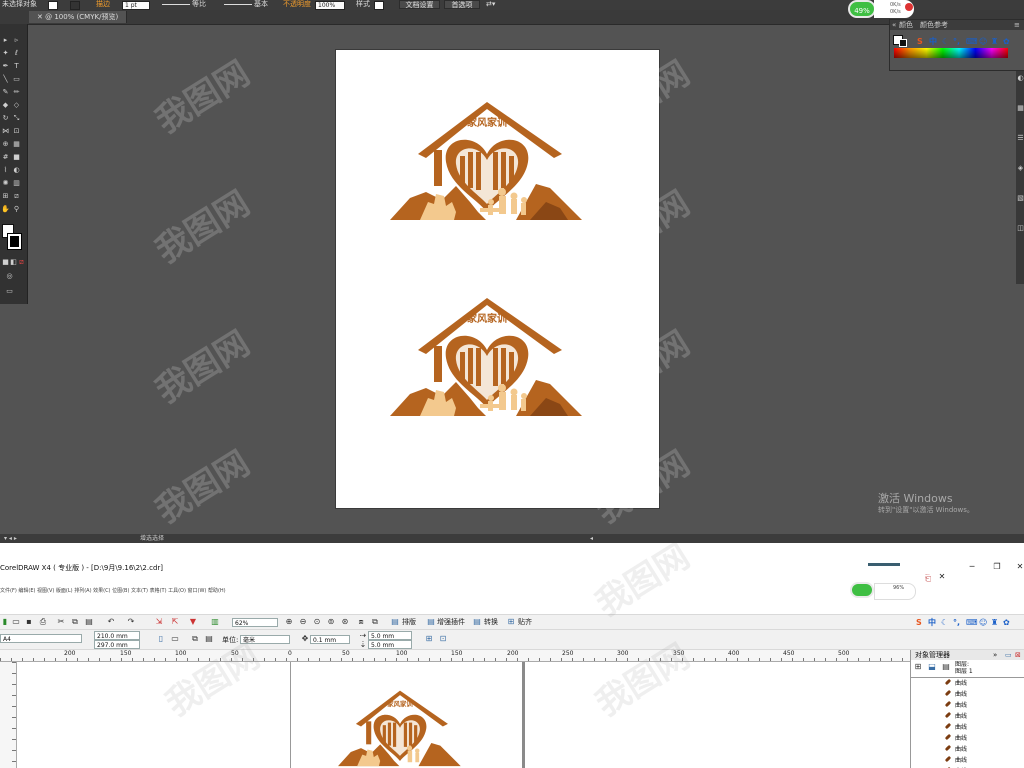 The image size is (1024, 768). What do you see at coordinates (1020, 168) in the screenshot?
I see `dock-icon-5: ◈` at bounding box center [1020, 168].